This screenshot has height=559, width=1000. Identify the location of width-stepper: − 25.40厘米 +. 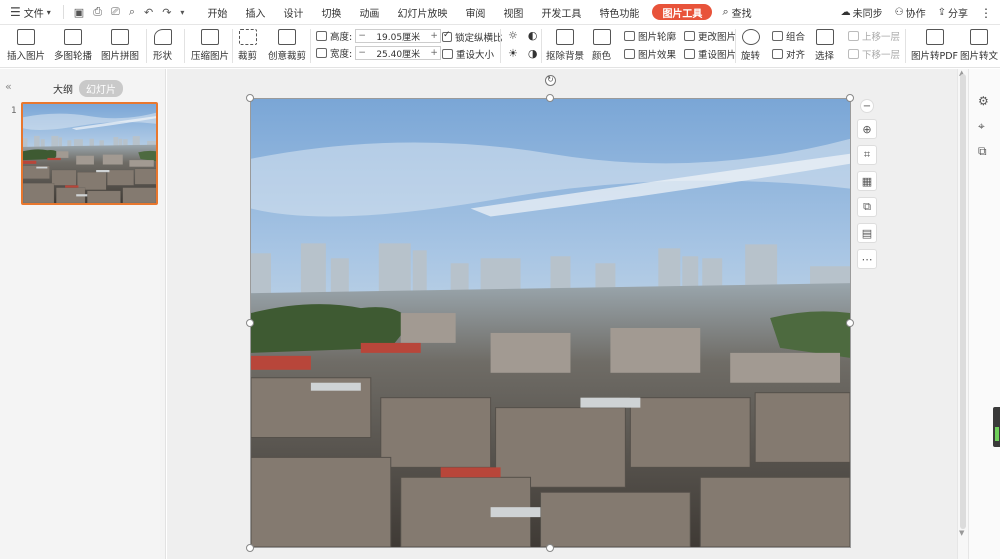
(398, 53).